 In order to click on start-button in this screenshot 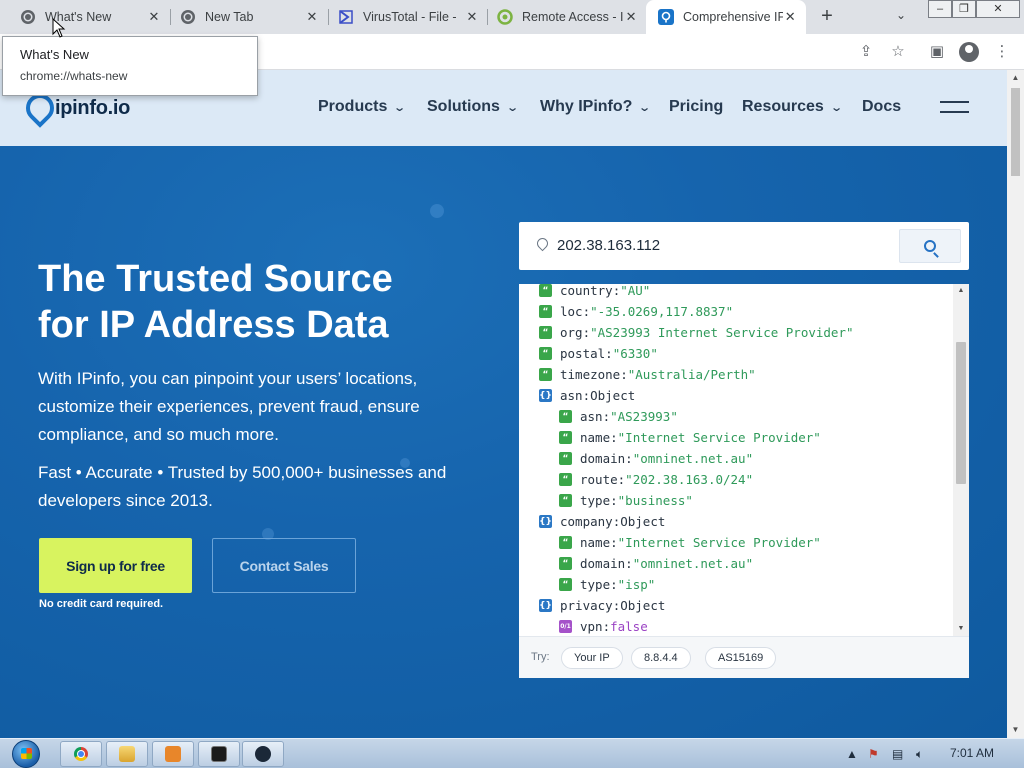, I will do `click(26, 753)`.